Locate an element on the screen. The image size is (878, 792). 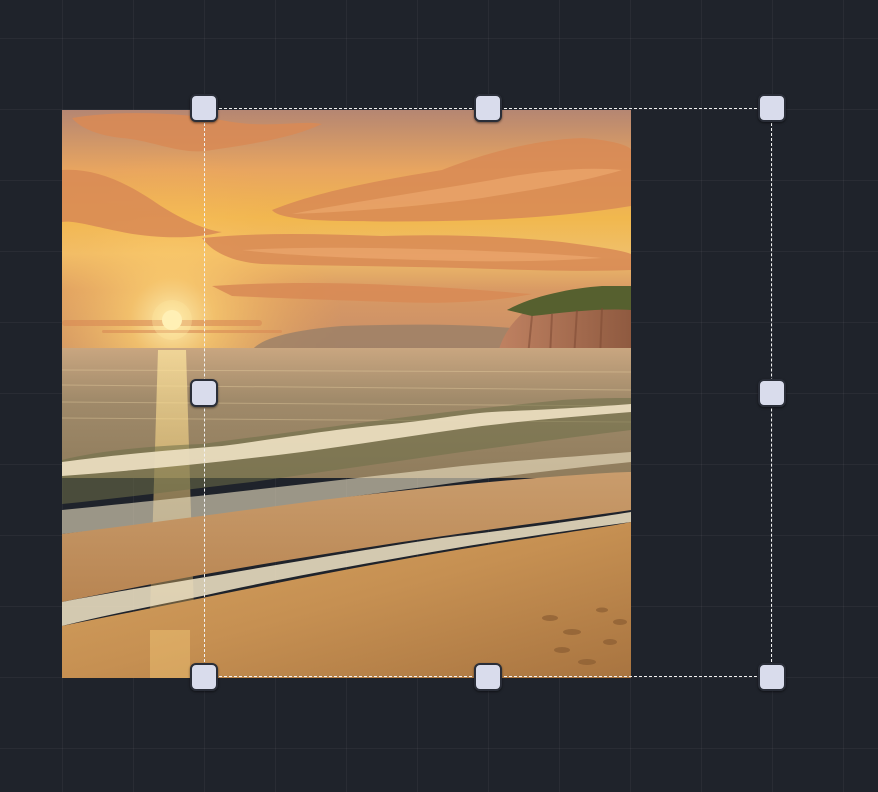
resize-handle-bottom is located at coordinates (488, 677).